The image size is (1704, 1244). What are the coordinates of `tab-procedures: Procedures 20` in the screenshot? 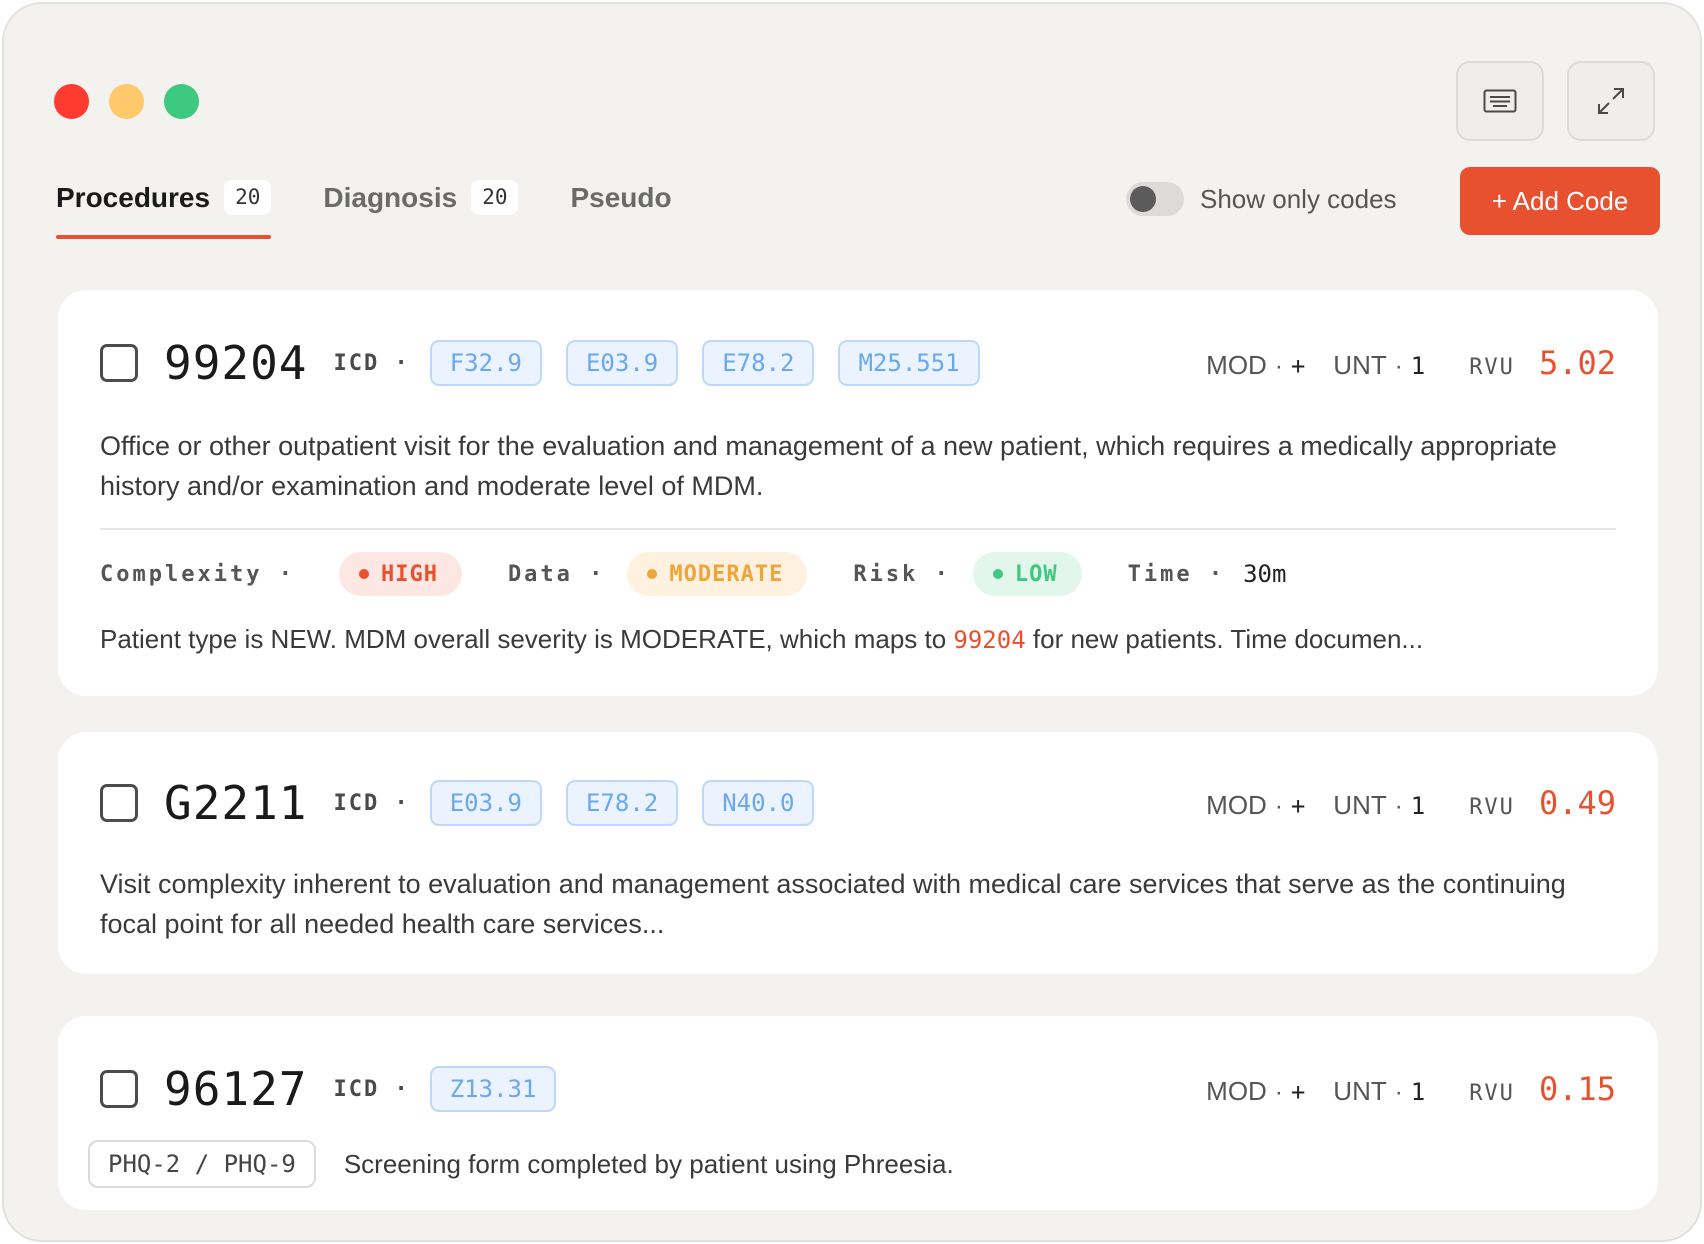 It's located at (164, 209).